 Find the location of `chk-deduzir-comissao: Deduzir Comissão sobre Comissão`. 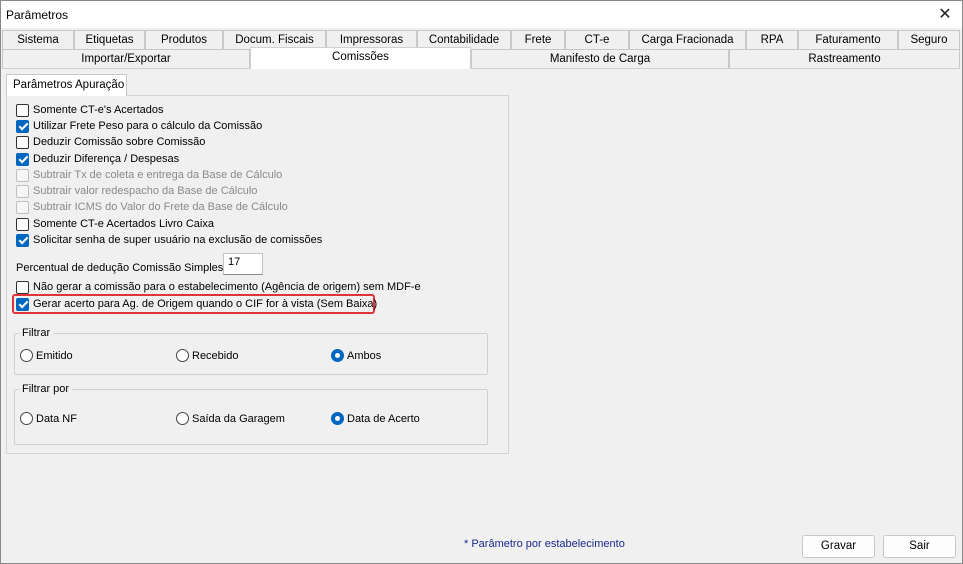

chk-deduzir-comissao: Deduzir Comissão sobre Comissão is located at coordinates (110, 142).